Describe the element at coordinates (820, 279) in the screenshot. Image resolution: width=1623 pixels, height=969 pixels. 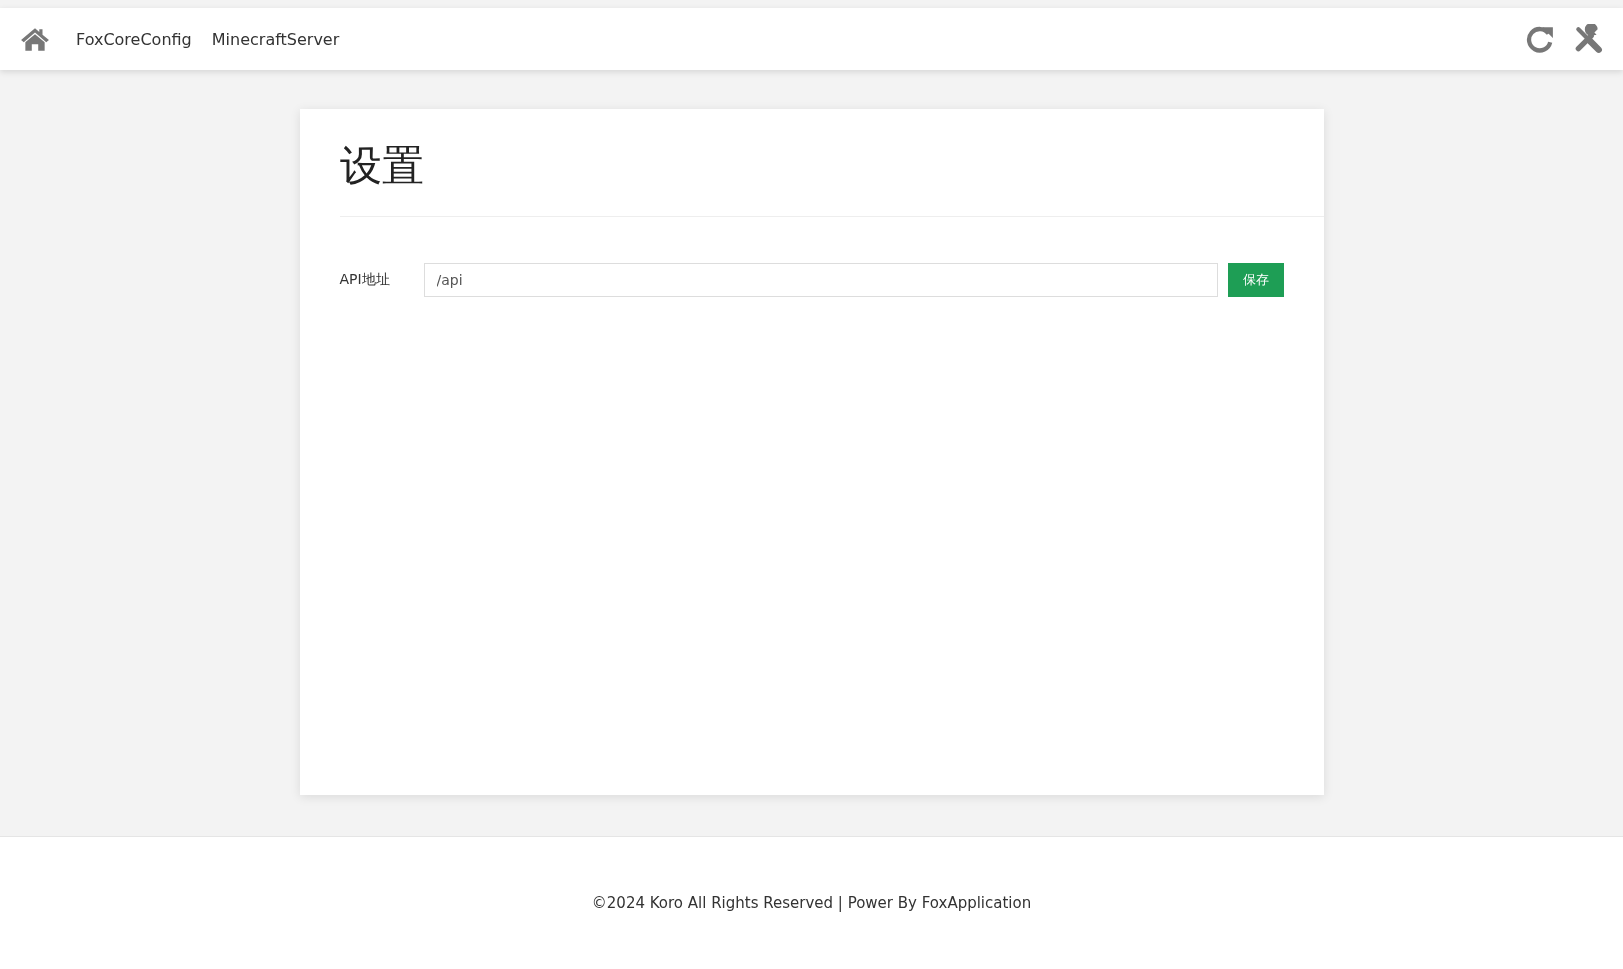
I see `api-url-field: /api` at that location.